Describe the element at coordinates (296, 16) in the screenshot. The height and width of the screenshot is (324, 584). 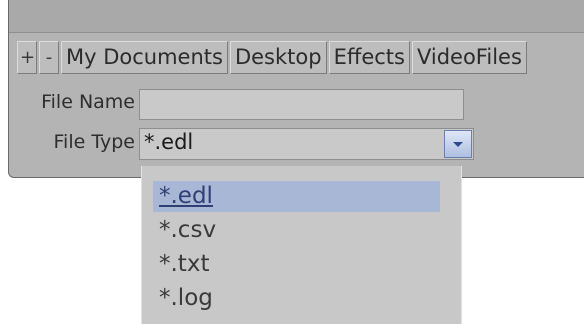
I see `top-strip` at that location.